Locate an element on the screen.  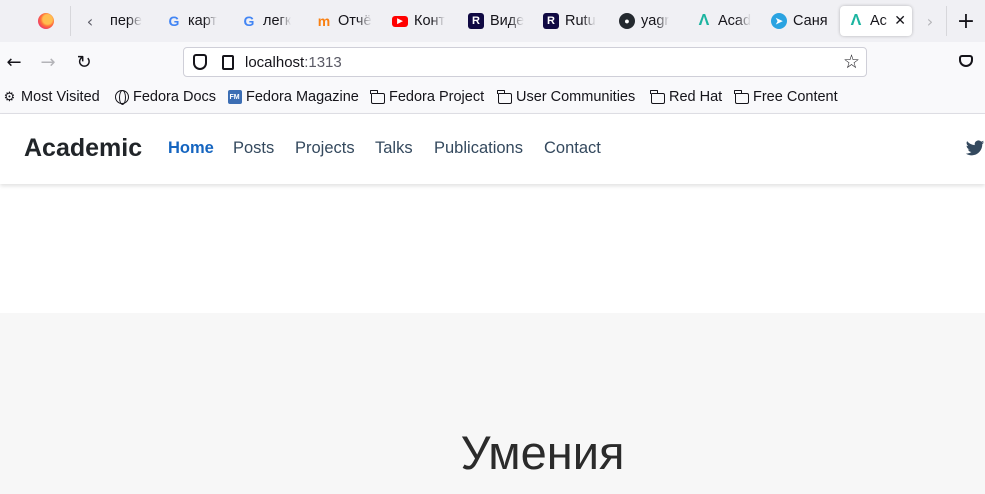
bookmark-label: Free Content is located at coordinates (795, 97).